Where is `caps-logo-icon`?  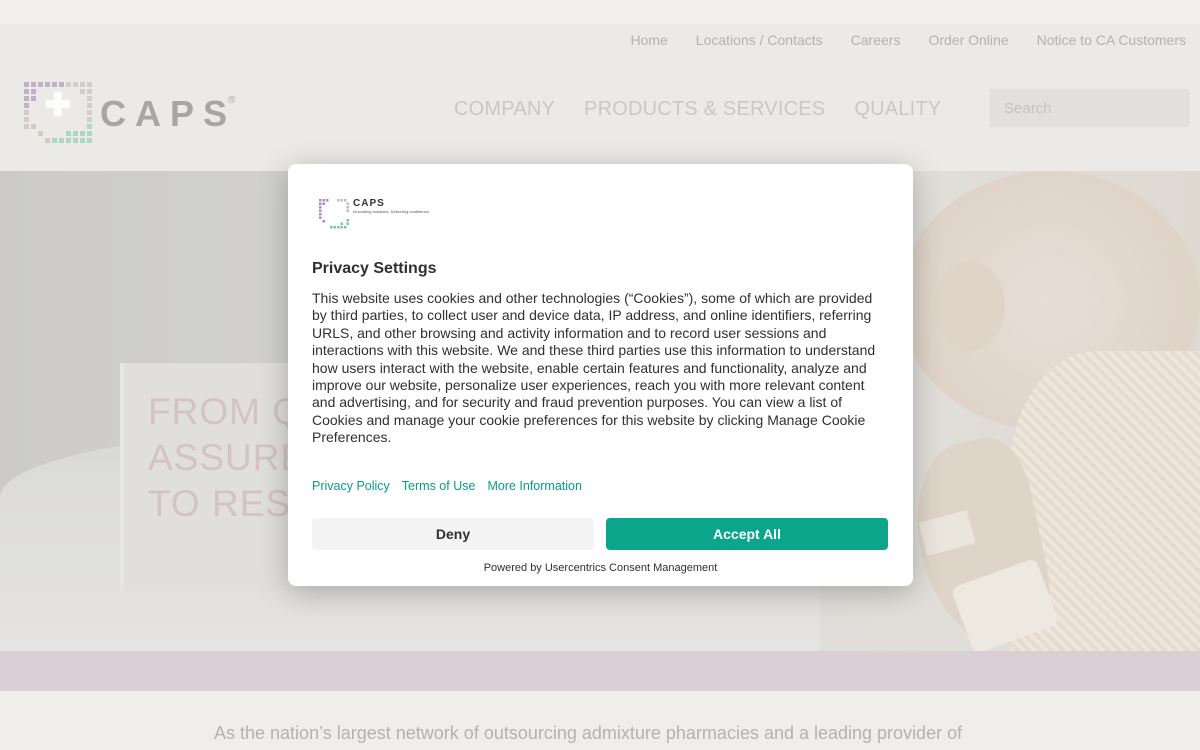 caps-logo-icon is located at coordinates (334, 214).